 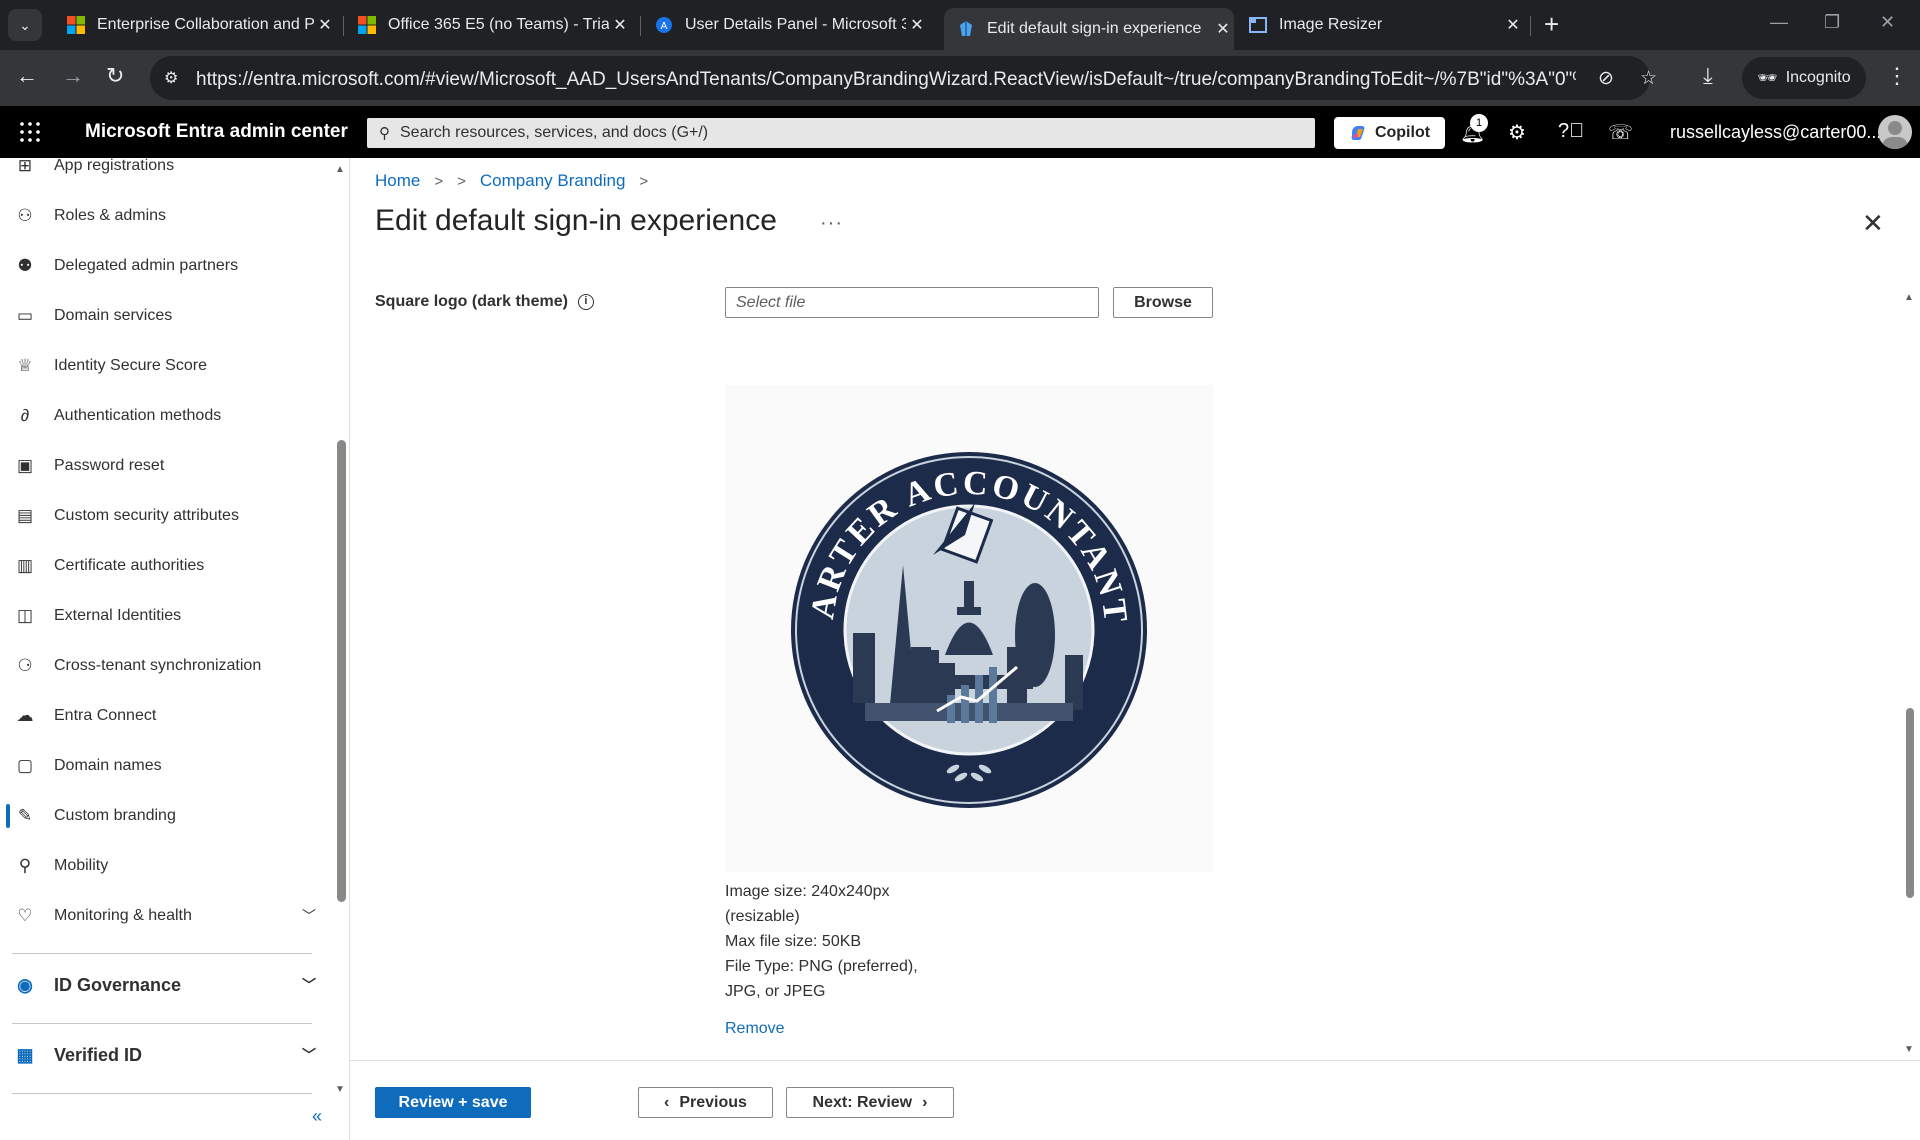 I want to click on browser-menu-icon: ⋮, so click(x=1897, y=76).